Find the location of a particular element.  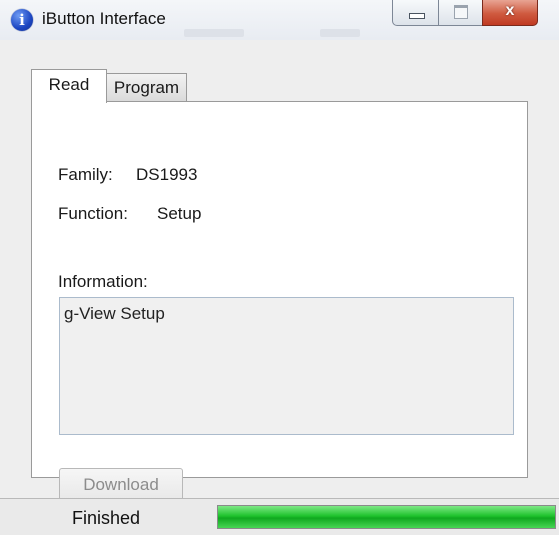

family-label: Family: is located at coordinates (85, 174).